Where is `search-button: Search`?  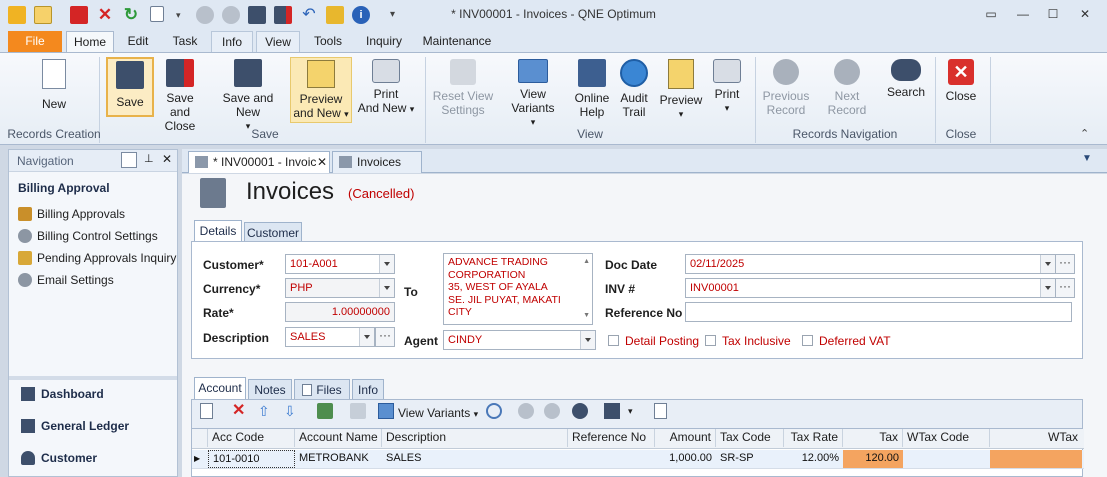 search-button: Search is located at coordinates (906, 92).